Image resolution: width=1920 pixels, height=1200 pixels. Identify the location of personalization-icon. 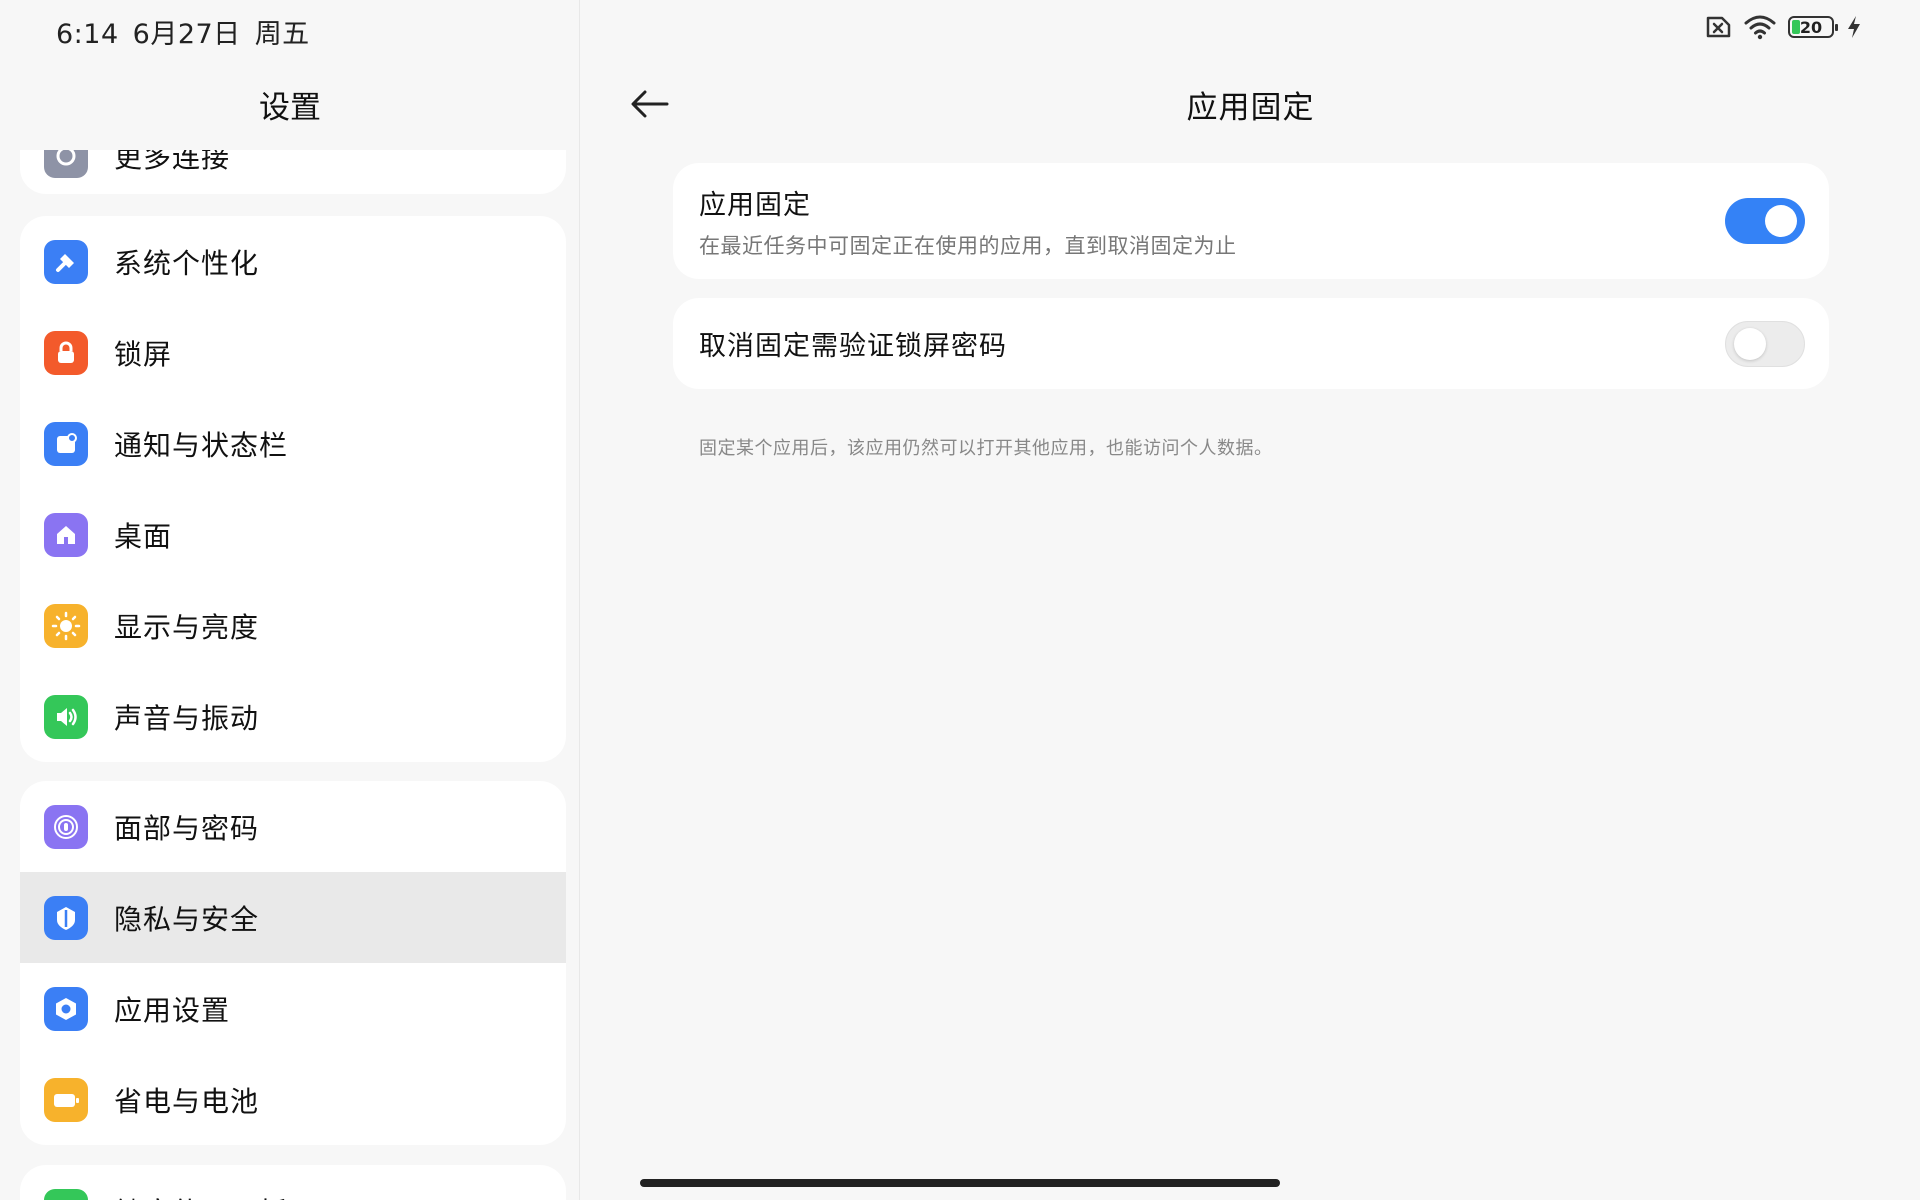
(66, 261).